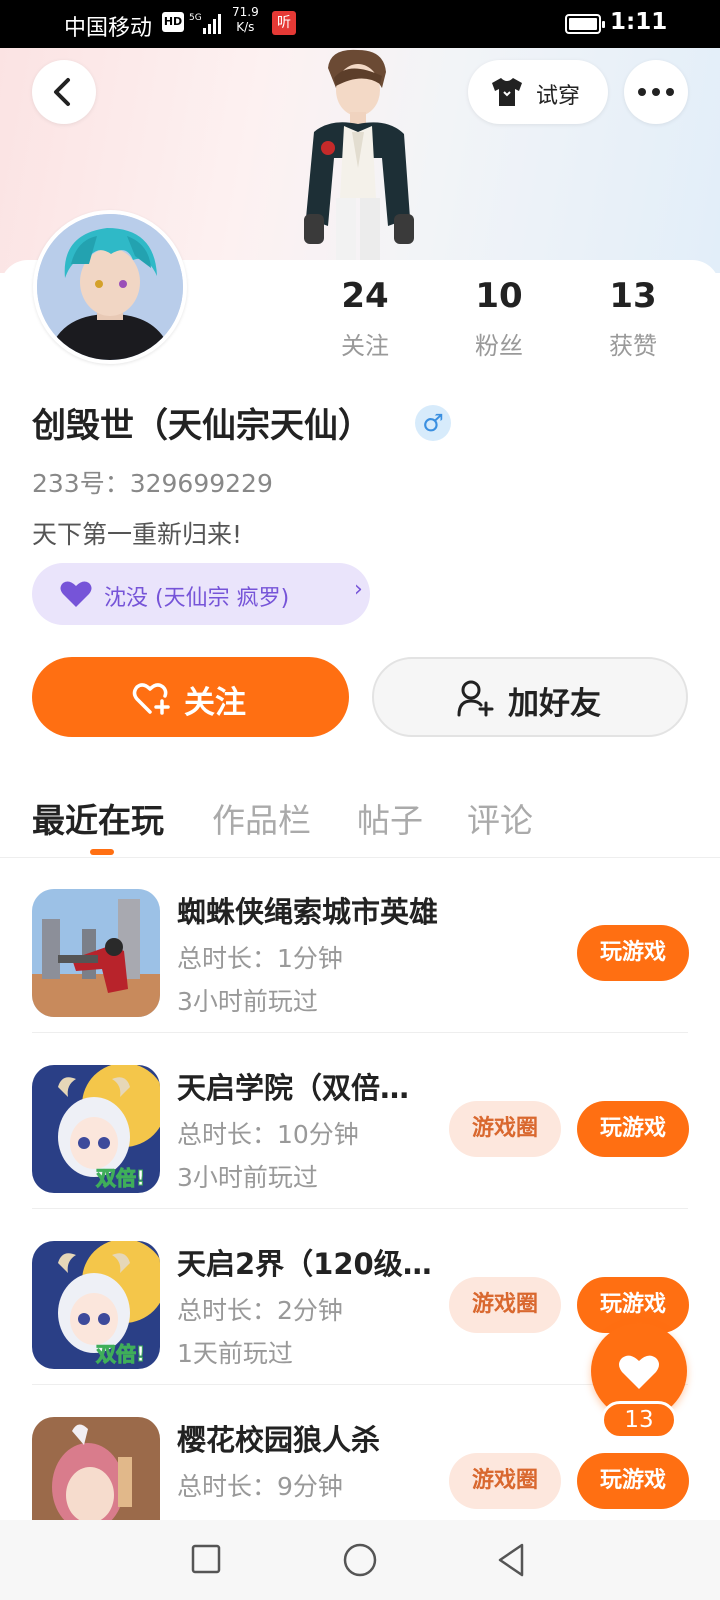  I want to click on tshirt-icon, so click(507, 92).